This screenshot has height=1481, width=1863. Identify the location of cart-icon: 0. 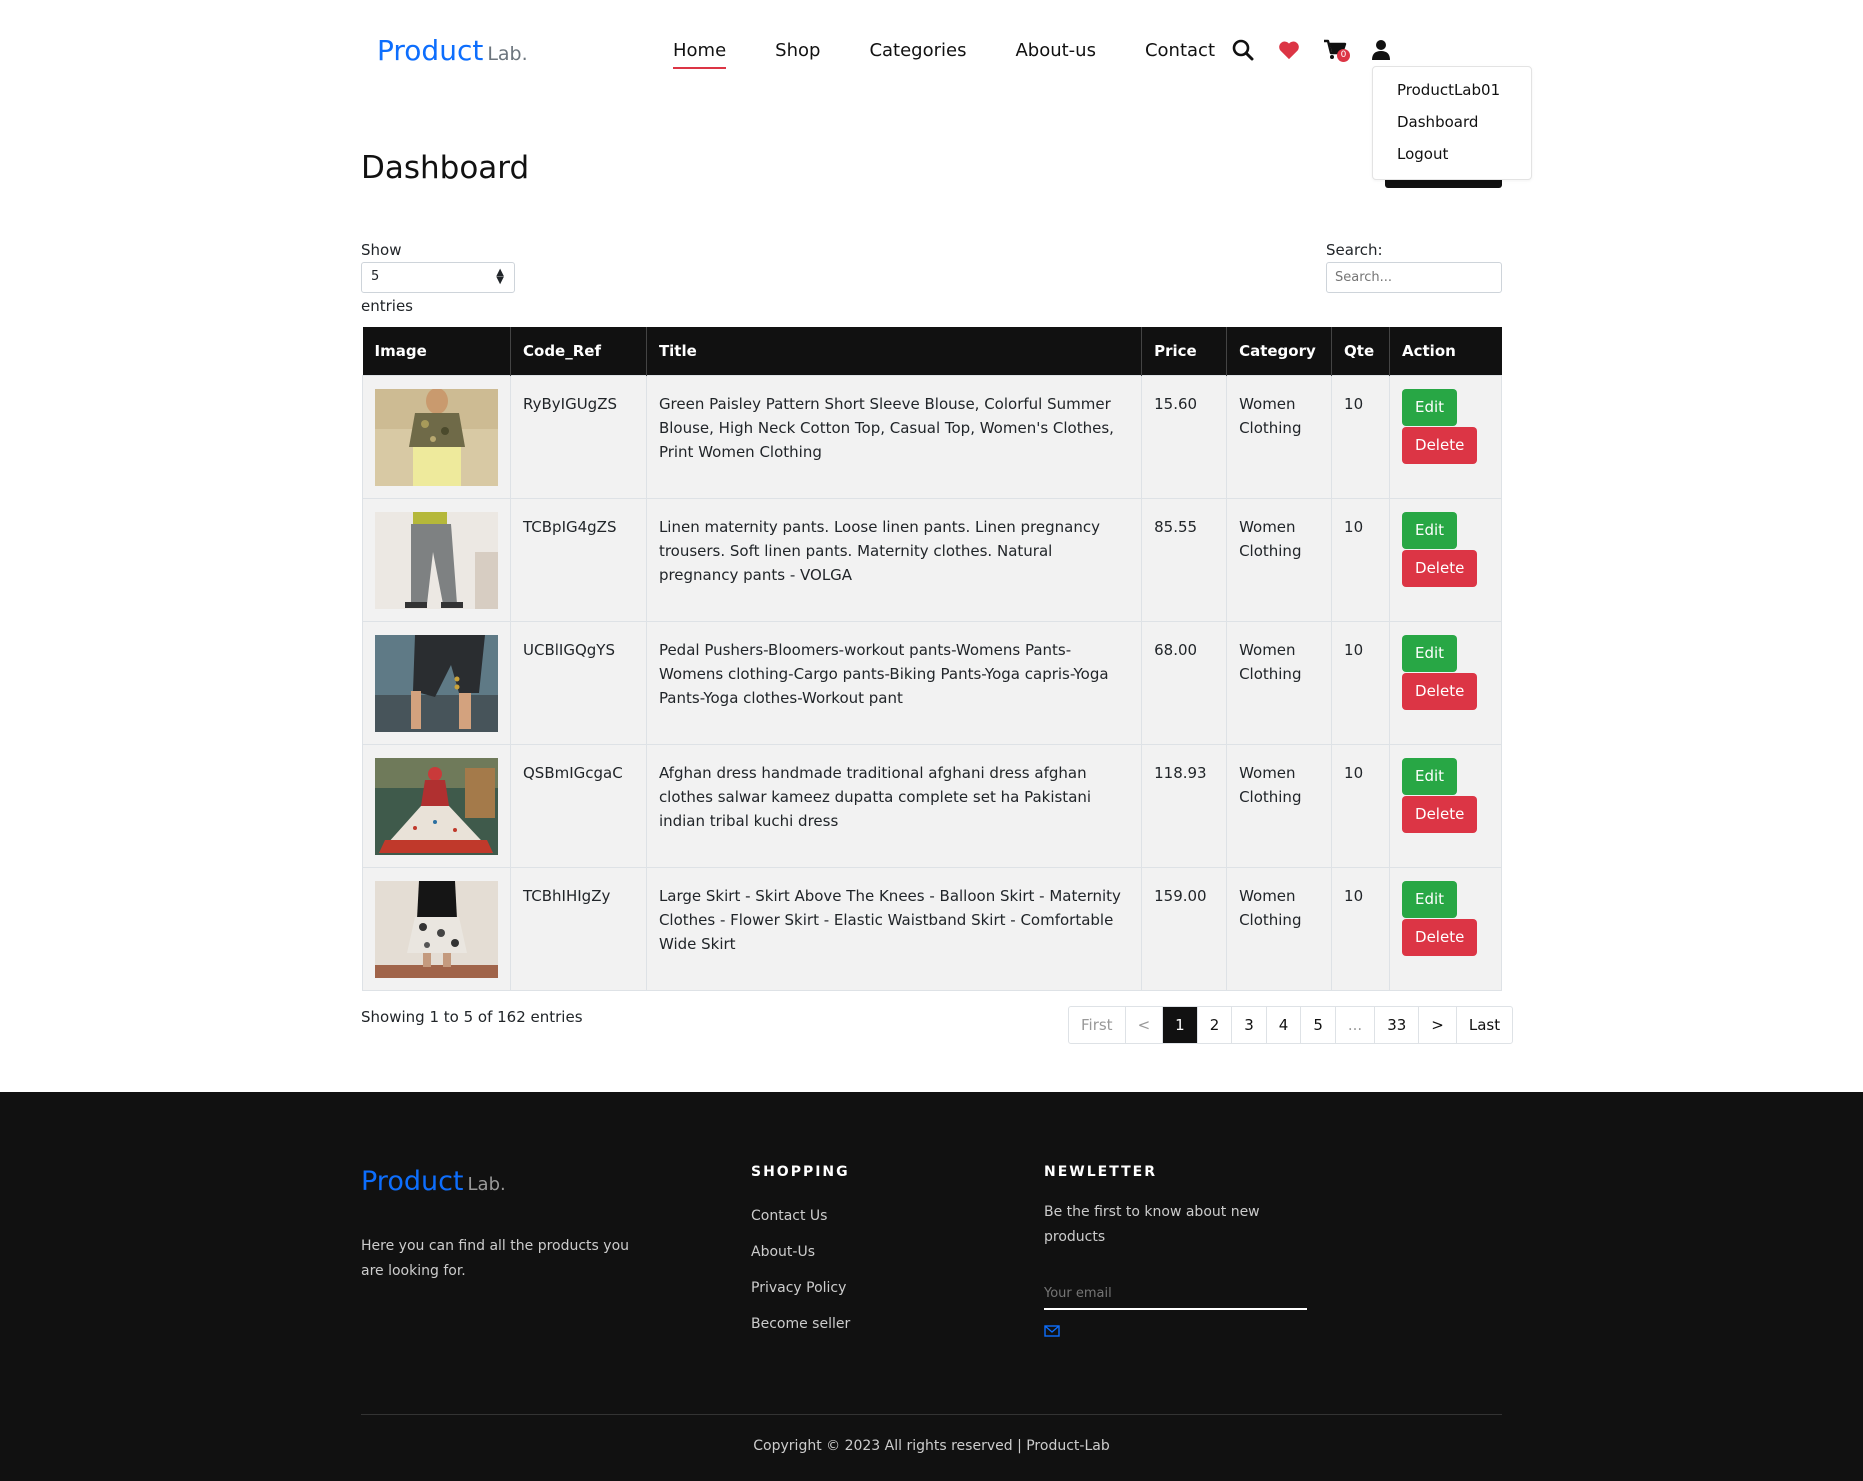
(1335, 50).